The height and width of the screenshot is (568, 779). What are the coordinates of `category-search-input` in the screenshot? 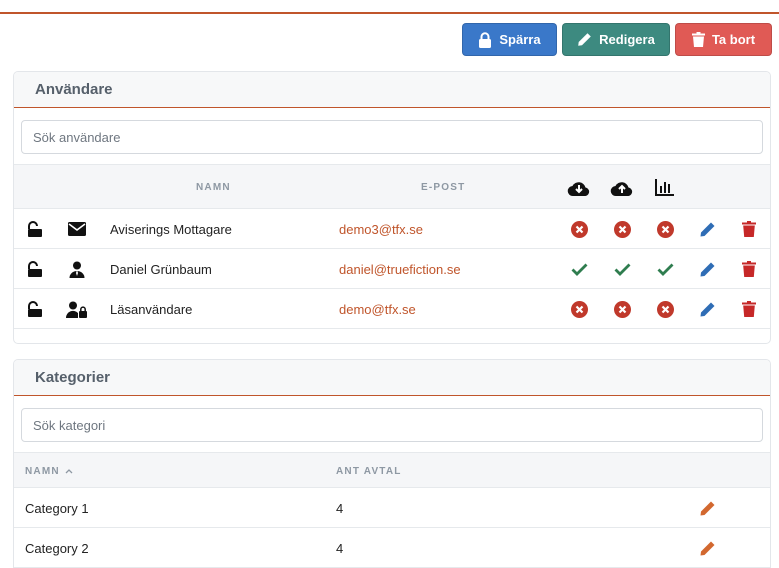 It's located at (397, 425).